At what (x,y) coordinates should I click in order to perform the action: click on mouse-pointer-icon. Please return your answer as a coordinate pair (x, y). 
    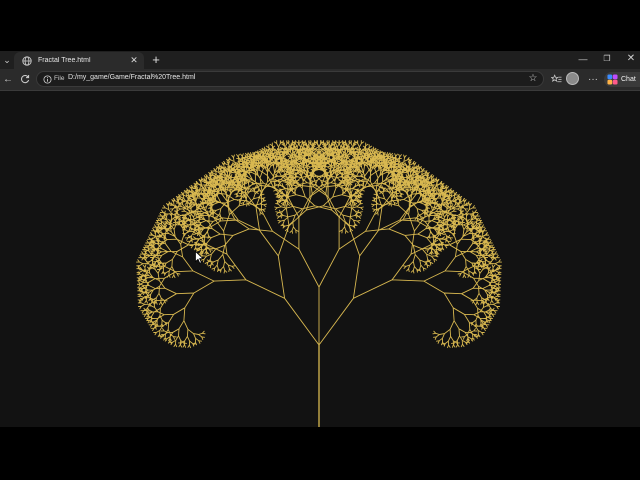
    Looking at the image, I should click on (199, 257).